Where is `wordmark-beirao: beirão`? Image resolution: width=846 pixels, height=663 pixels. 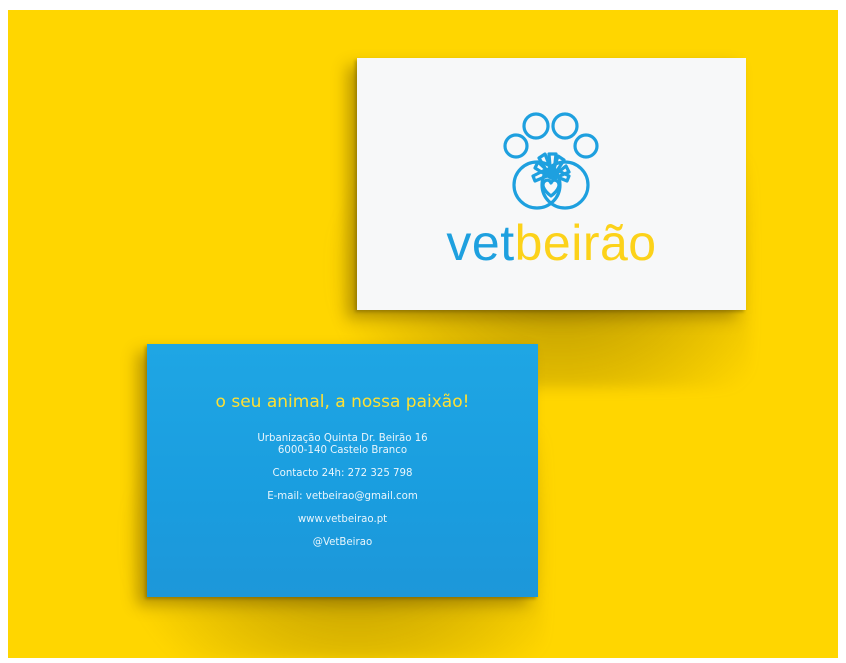
wordmark-beirao: beirão is located at coordinates (585, 243).